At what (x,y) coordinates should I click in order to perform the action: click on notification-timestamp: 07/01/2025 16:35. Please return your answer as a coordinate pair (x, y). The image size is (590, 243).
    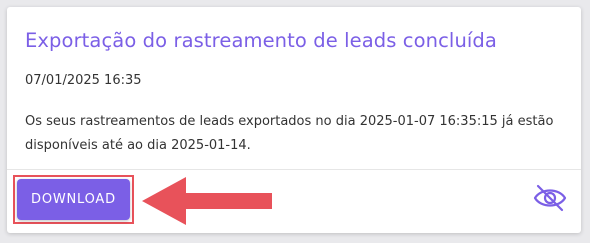
    Looking at the image, I should click on (83, 80).